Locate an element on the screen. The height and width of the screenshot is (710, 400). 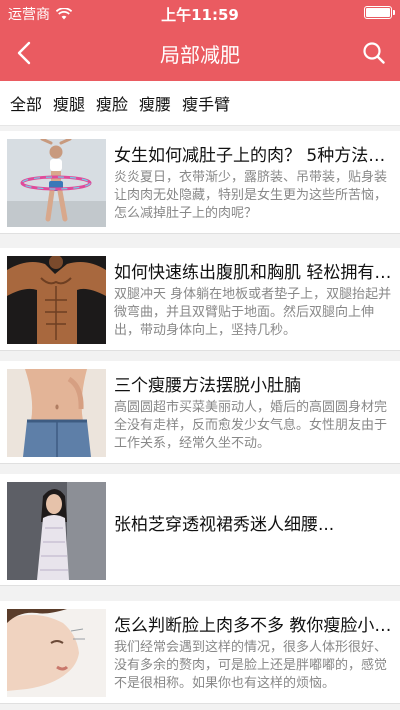
search-button is located at coordinates (374, 53).